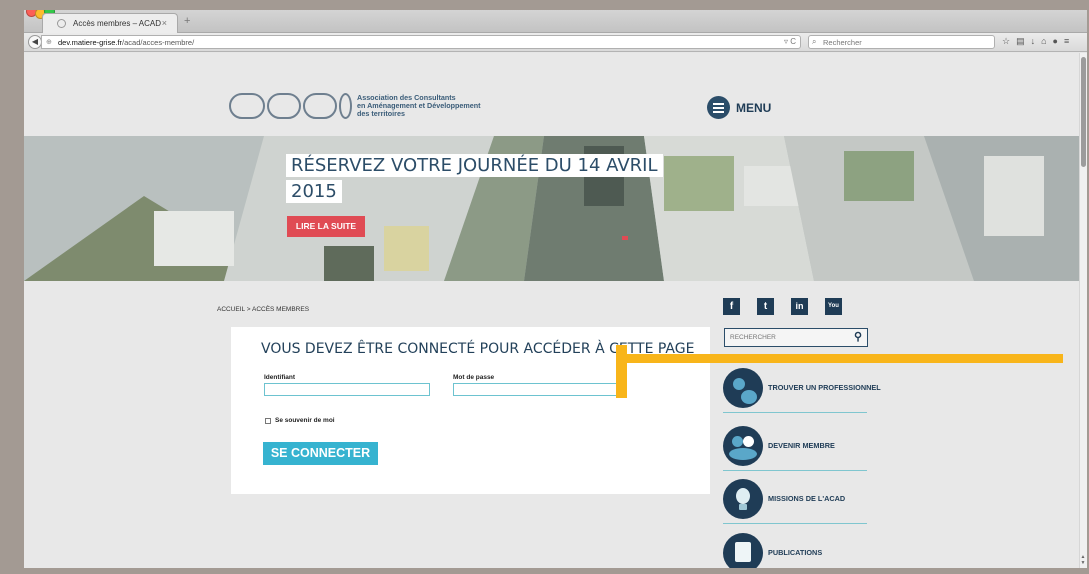 The image size is (1089, 574). Describe the element at coordinates (824, 387) in the screenshot. I see `sidebar-item-label: TROUVER UN PROFESSIONNEL` at that location.